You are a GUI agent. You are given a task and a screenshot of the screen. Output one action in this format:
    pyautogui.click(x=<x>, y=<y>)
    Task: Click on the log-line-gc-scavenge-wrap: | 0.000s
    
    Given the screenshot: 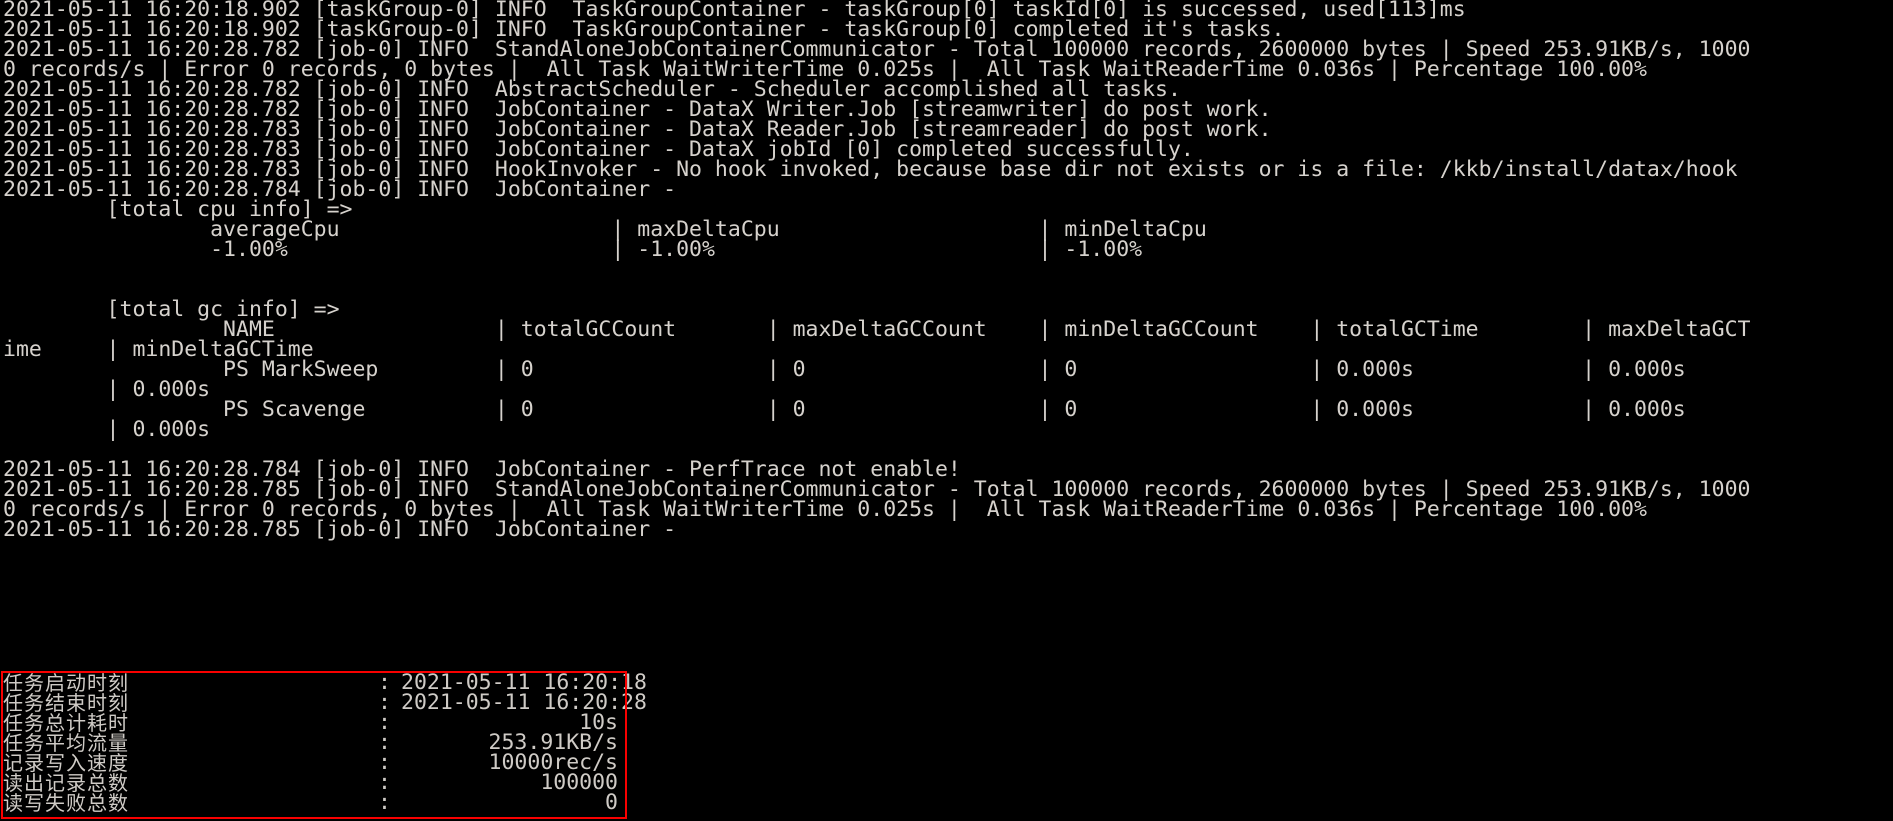 What is the action you would take?
    pyautogui.click(x=191, y=429)
    